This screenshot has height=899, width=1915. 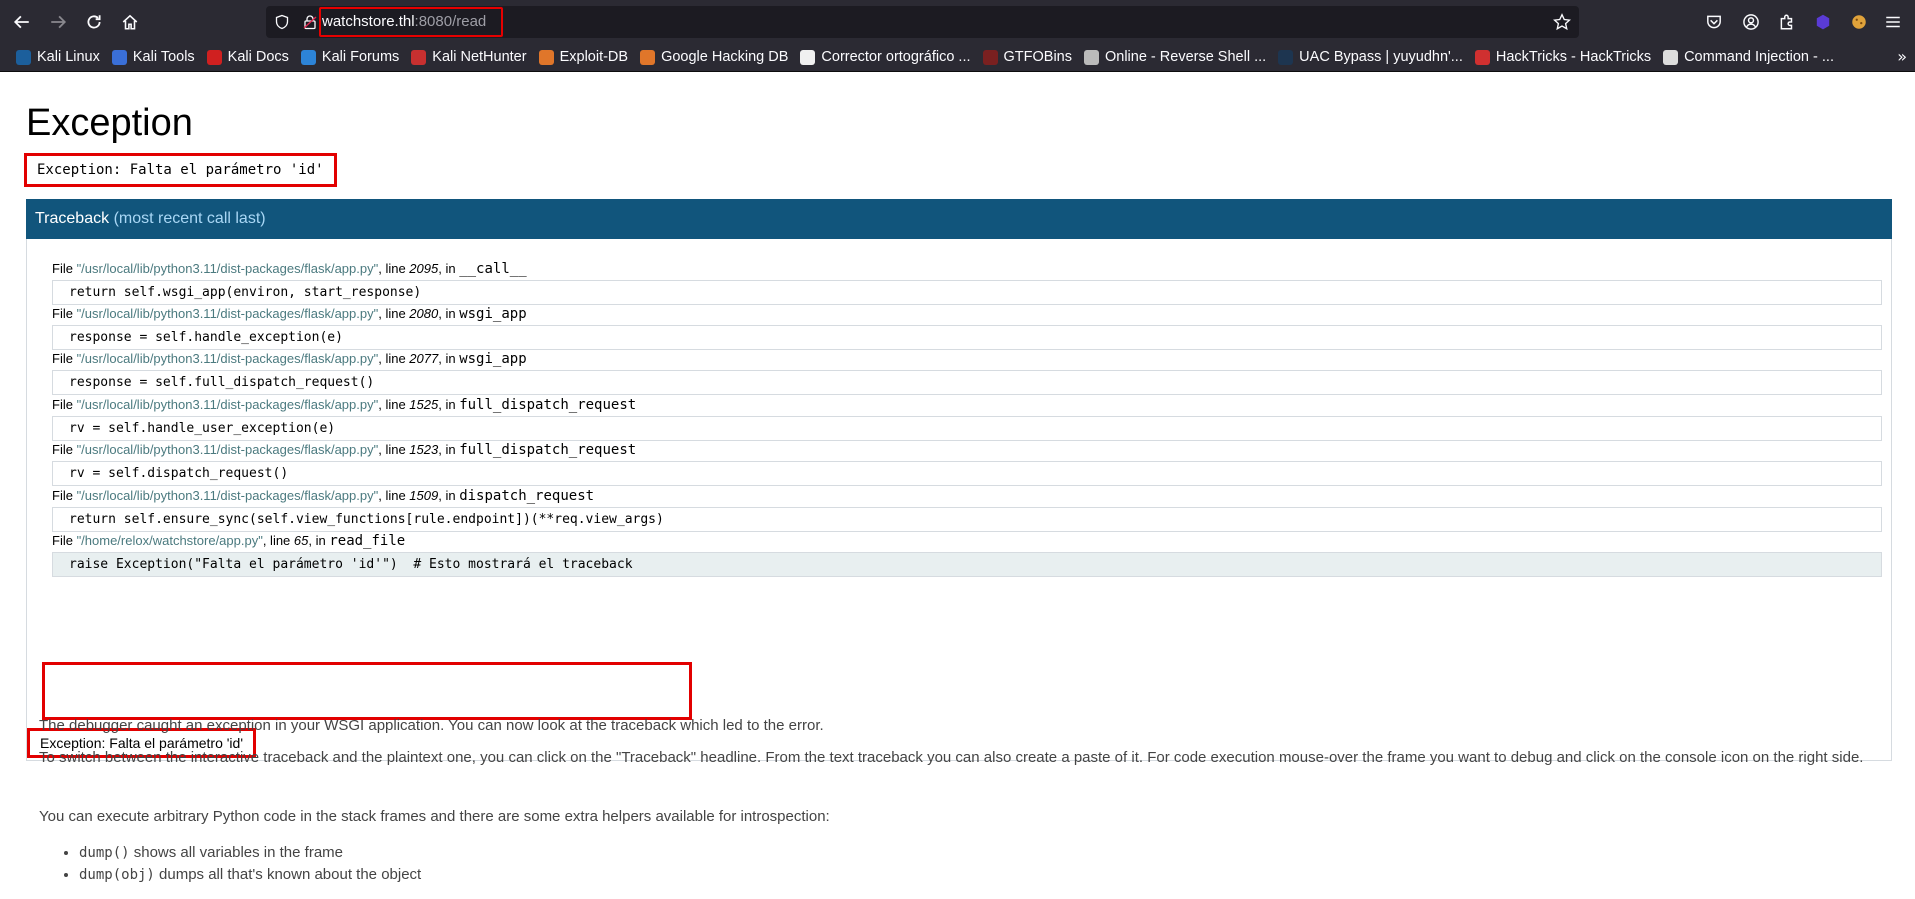 I want to click on frame-code-line: response = self.handle_exception(e), so click(x=967, y=337).